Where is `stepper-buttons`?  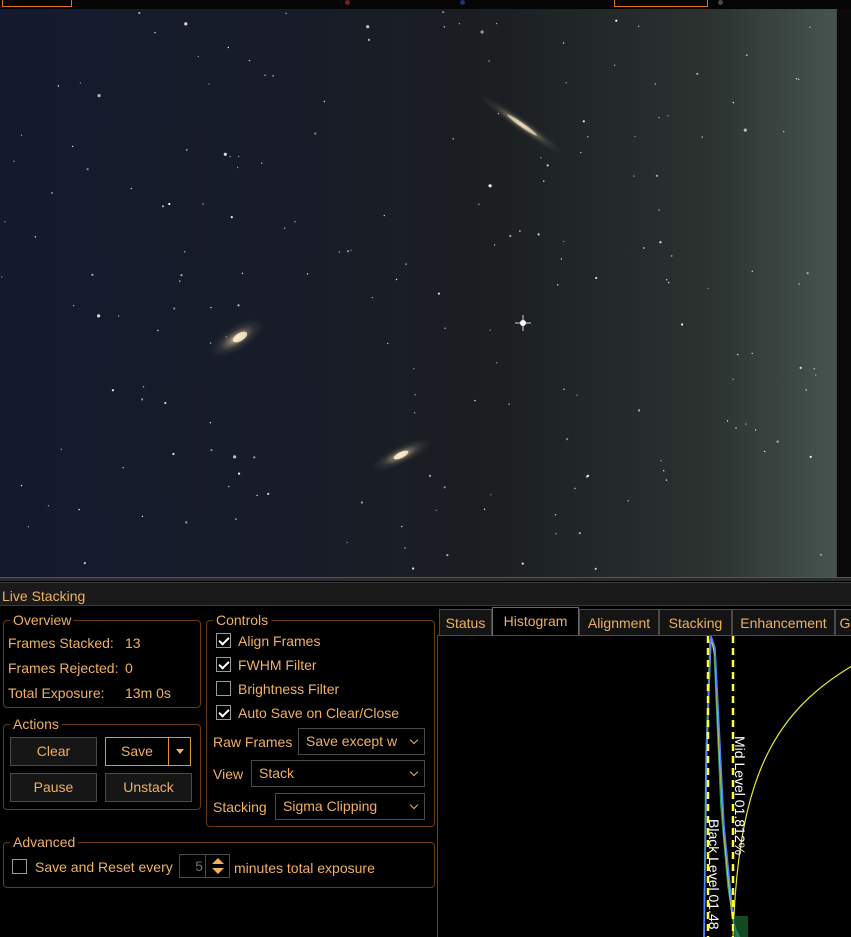
stepper-buttons is located at coordinates (217, 866).